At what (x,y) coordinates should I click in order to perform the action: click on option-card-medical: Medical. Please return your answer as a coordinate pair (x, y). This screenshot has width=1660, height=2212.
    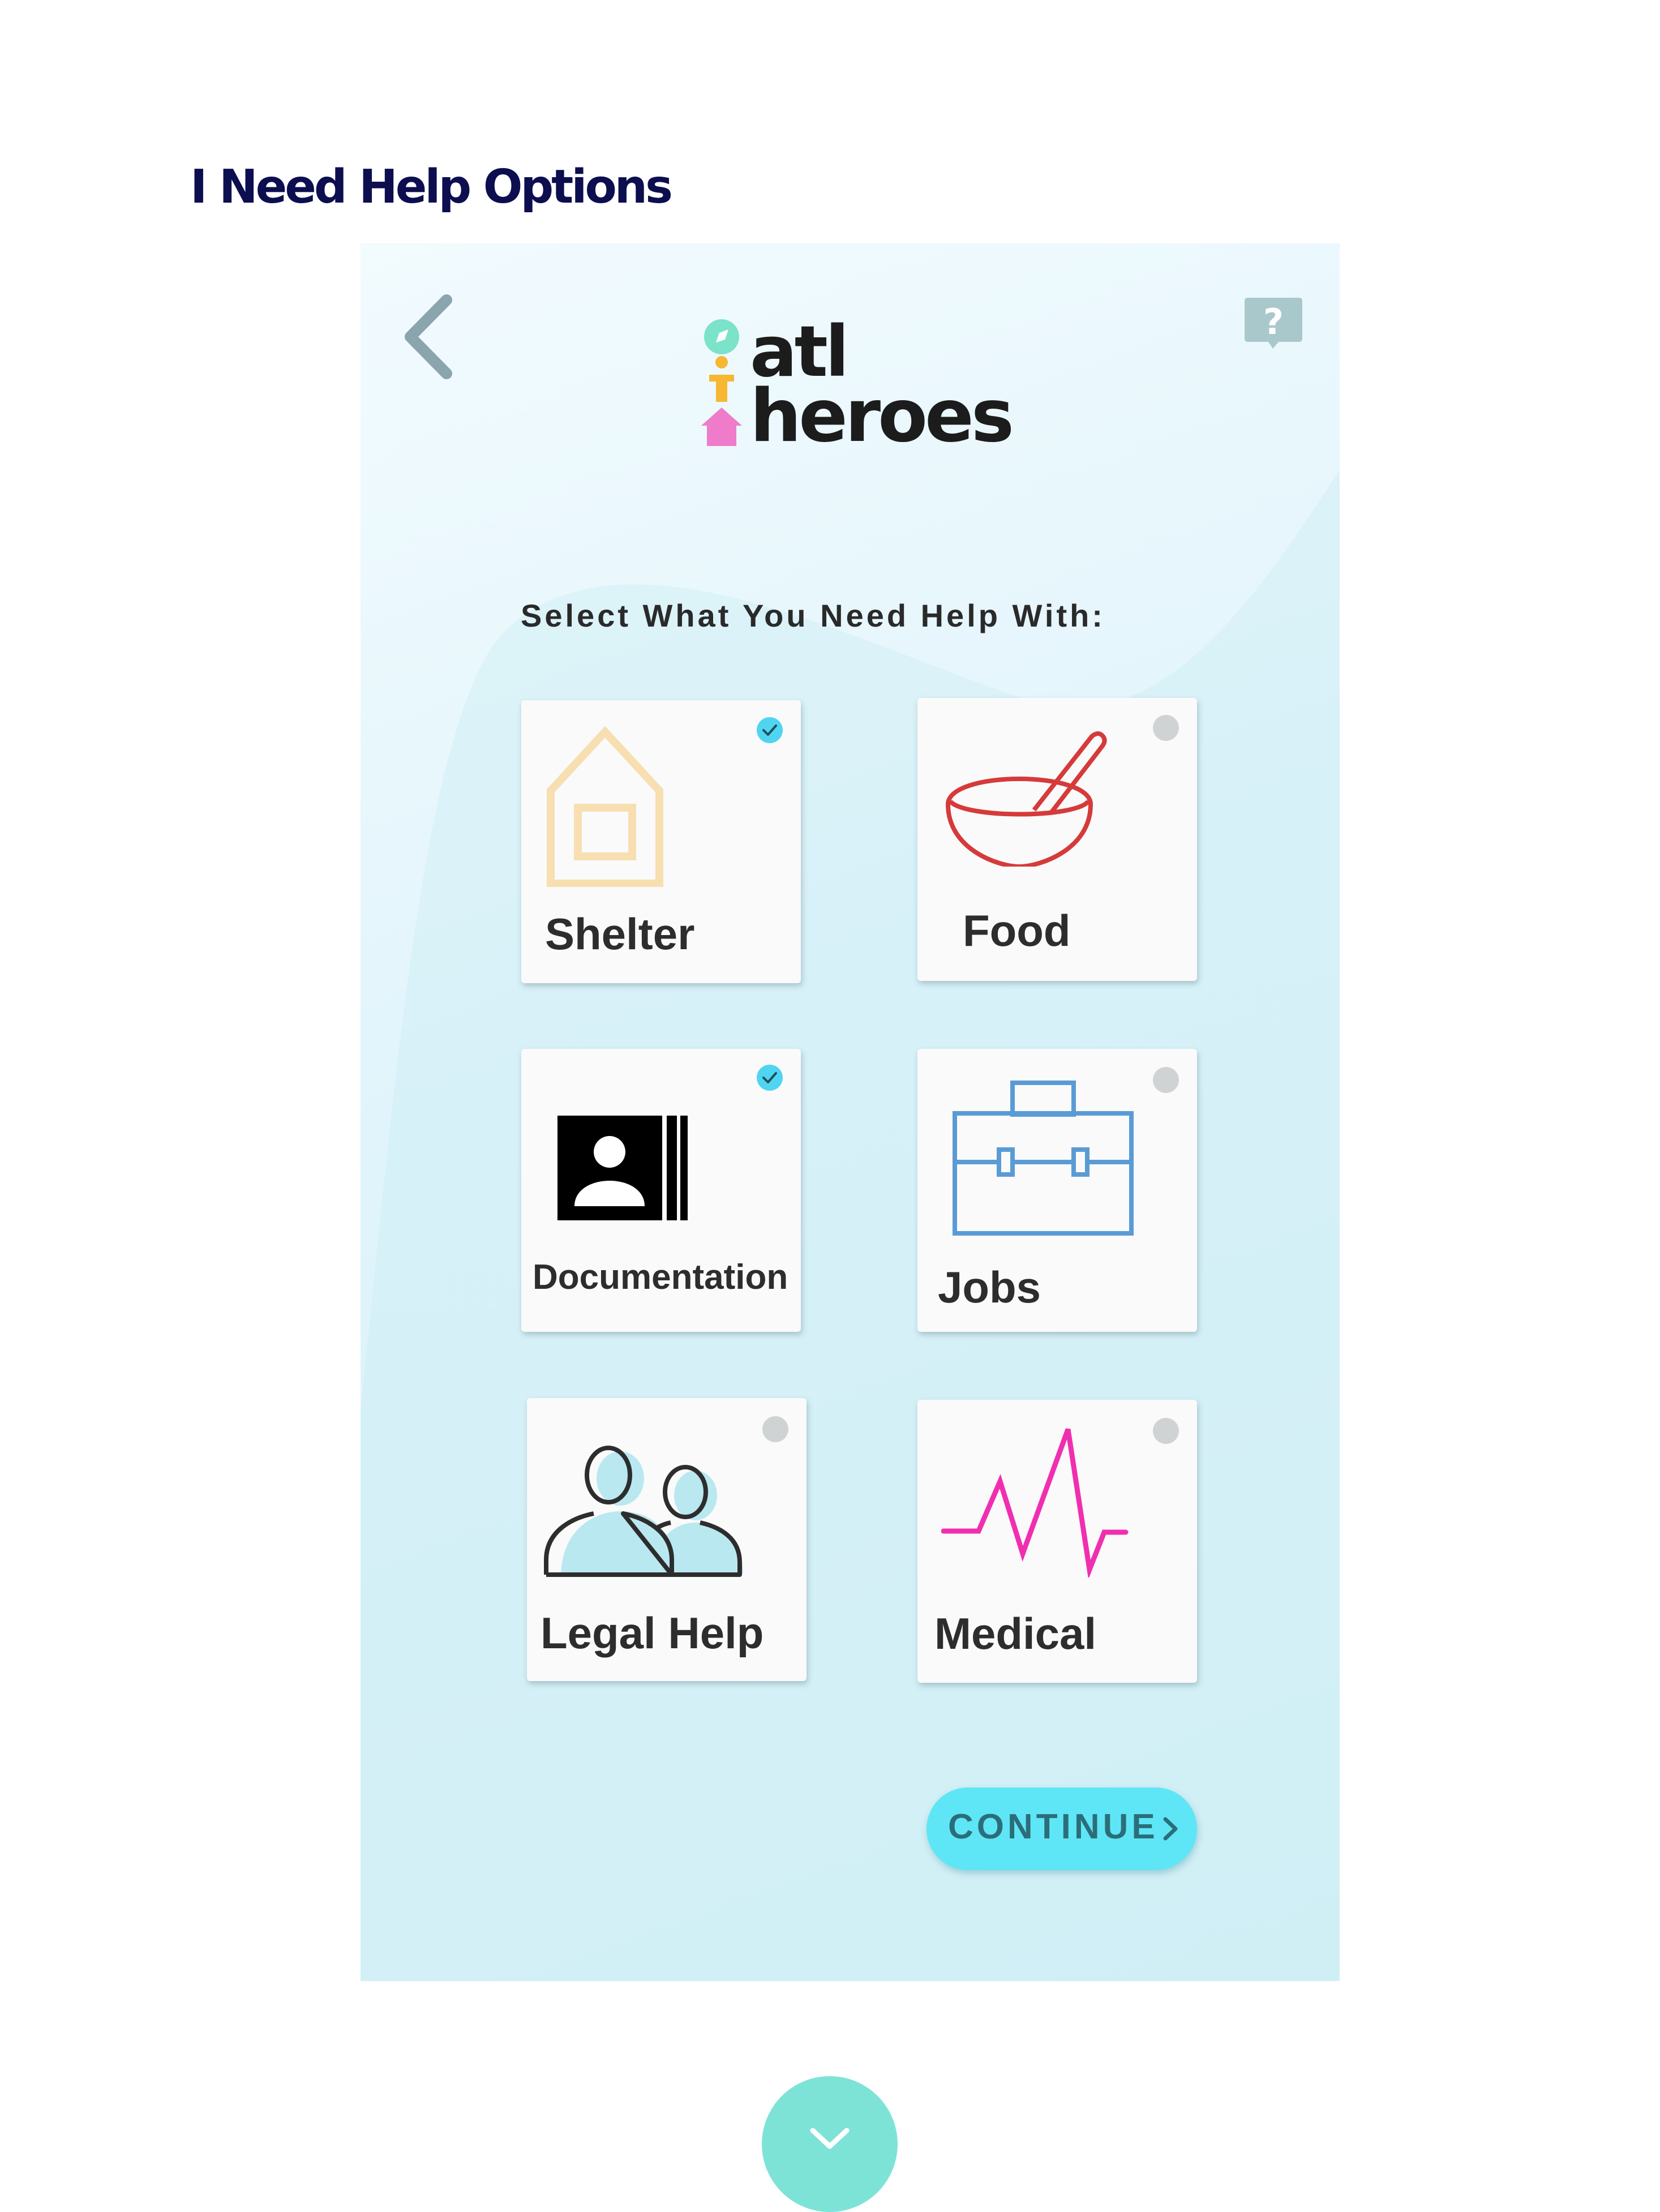
    Looking at the image, I should click on (1057, 1542).